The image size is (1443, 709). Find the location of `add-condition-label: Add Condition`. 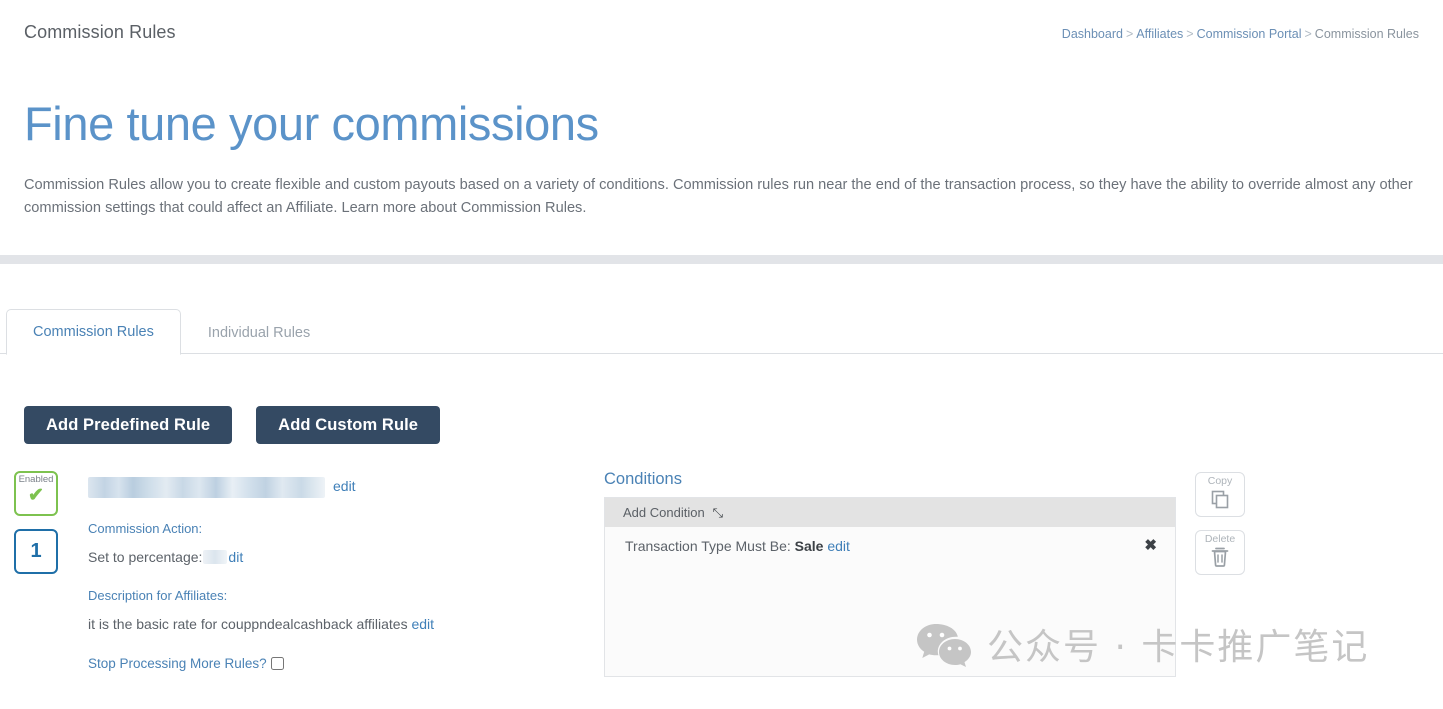

add-condition-label: Add Condition is located at coordinates (664, 512).